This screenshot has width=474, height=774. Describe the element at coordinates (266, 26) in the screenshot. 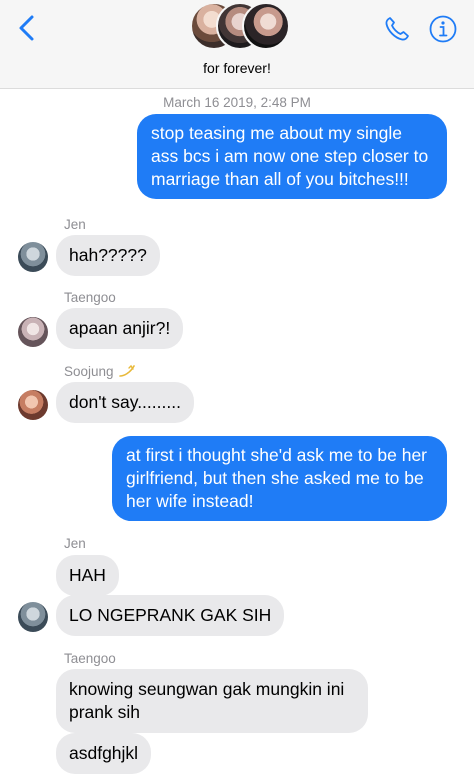

I see `member-avatar` at that location.